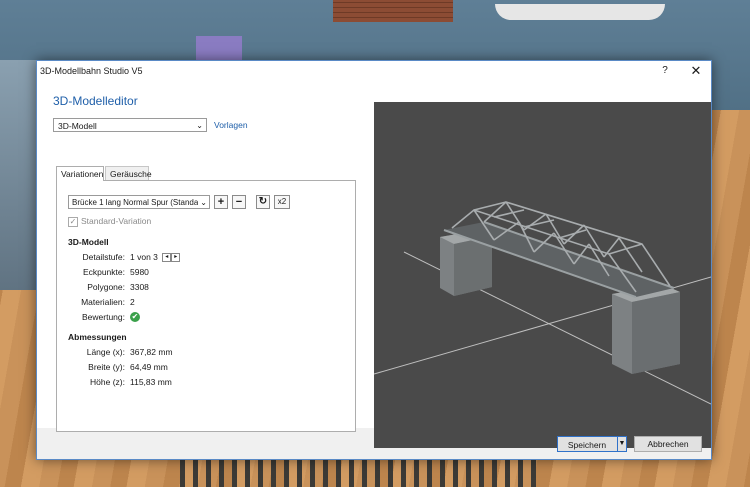  Describe the element at coordinates (151, 382) in the screenshot. I see `height-value: 115,83 mm` at that location.